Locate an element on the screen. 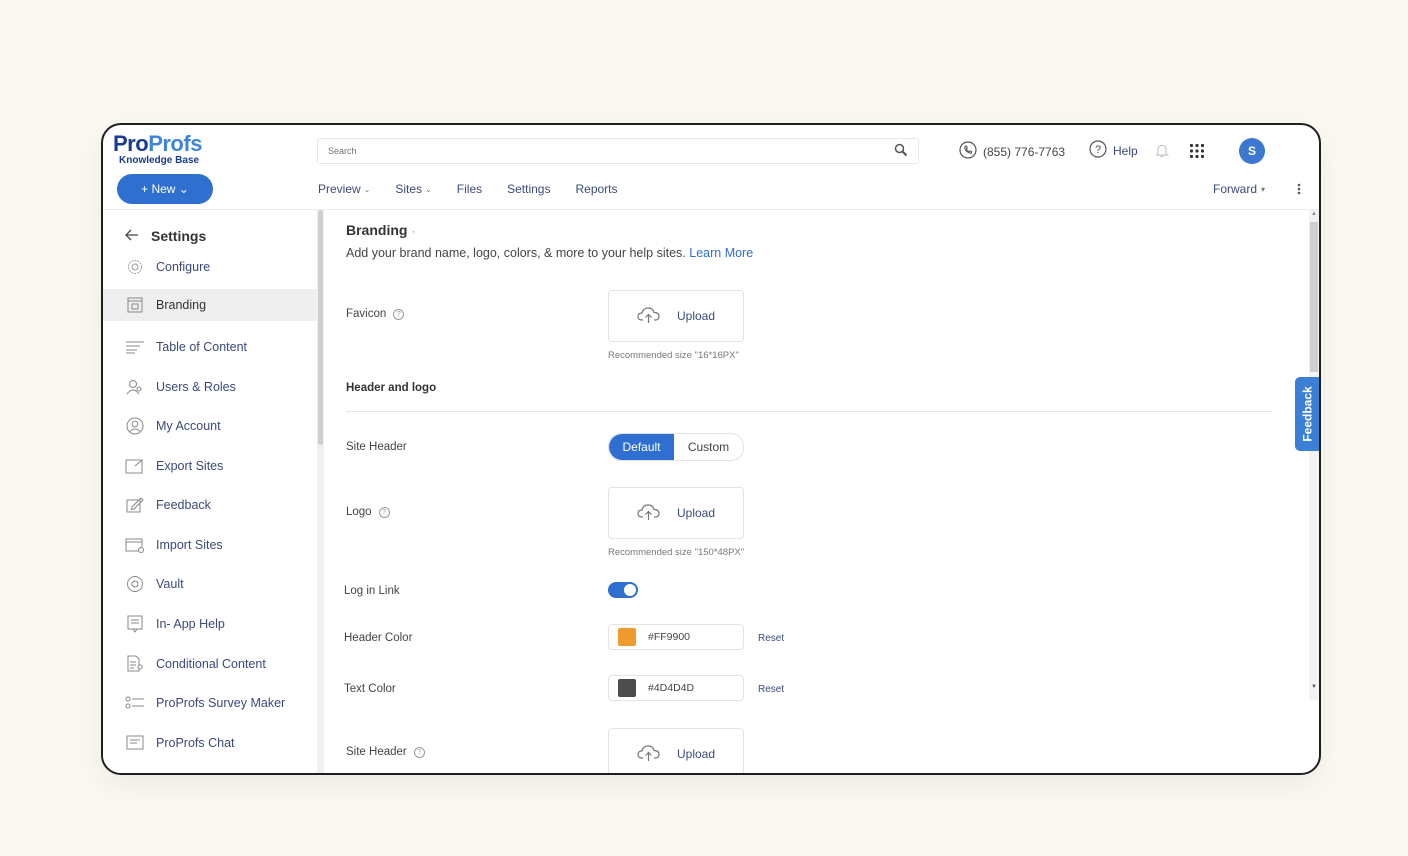 Image resolution: width=1408 pixels, height=856 pixels. section-header-and-logo: Header and logo is located at coordinates (391, 388).